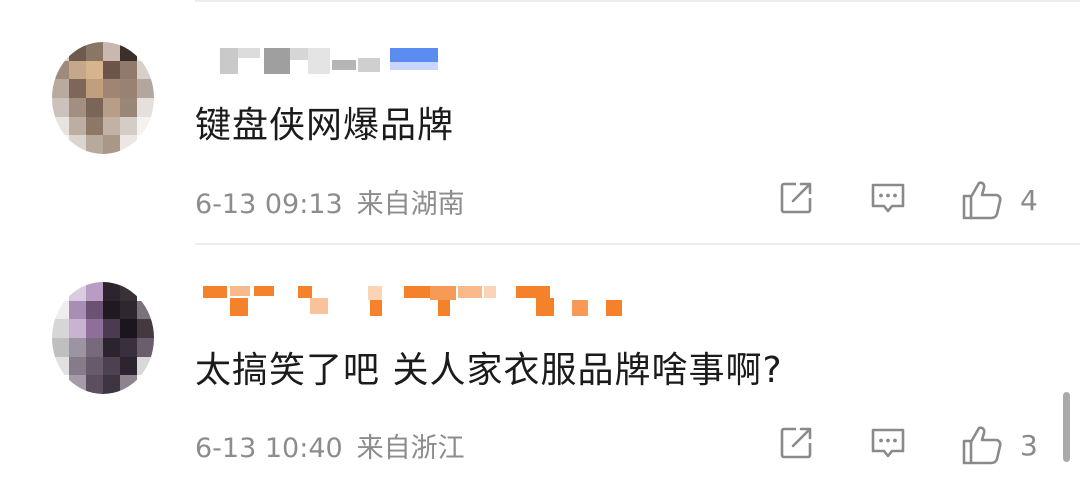 Image resolution: width=1080 pixels, height=482 pixels. What do you see at coordinates (269, 448) in the screenshot?
I see `comment-time: 6-13 10:40` at bounding box center [269, 448].